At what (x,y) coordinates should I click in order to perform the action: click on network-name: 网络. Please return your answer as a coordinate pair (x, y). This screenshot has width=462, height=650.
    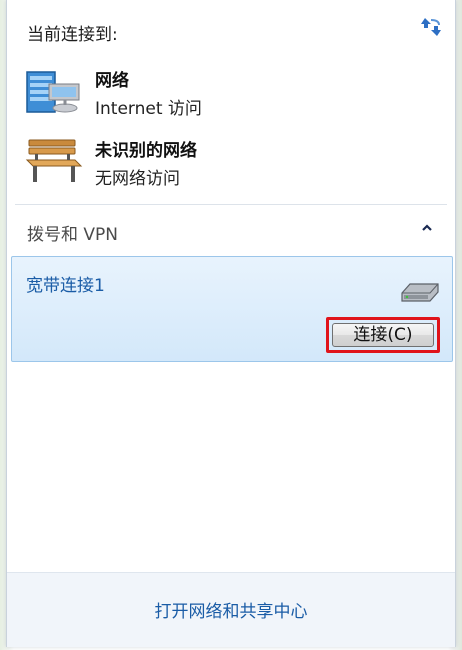
    Looking at the image, I should click on (112, 81).